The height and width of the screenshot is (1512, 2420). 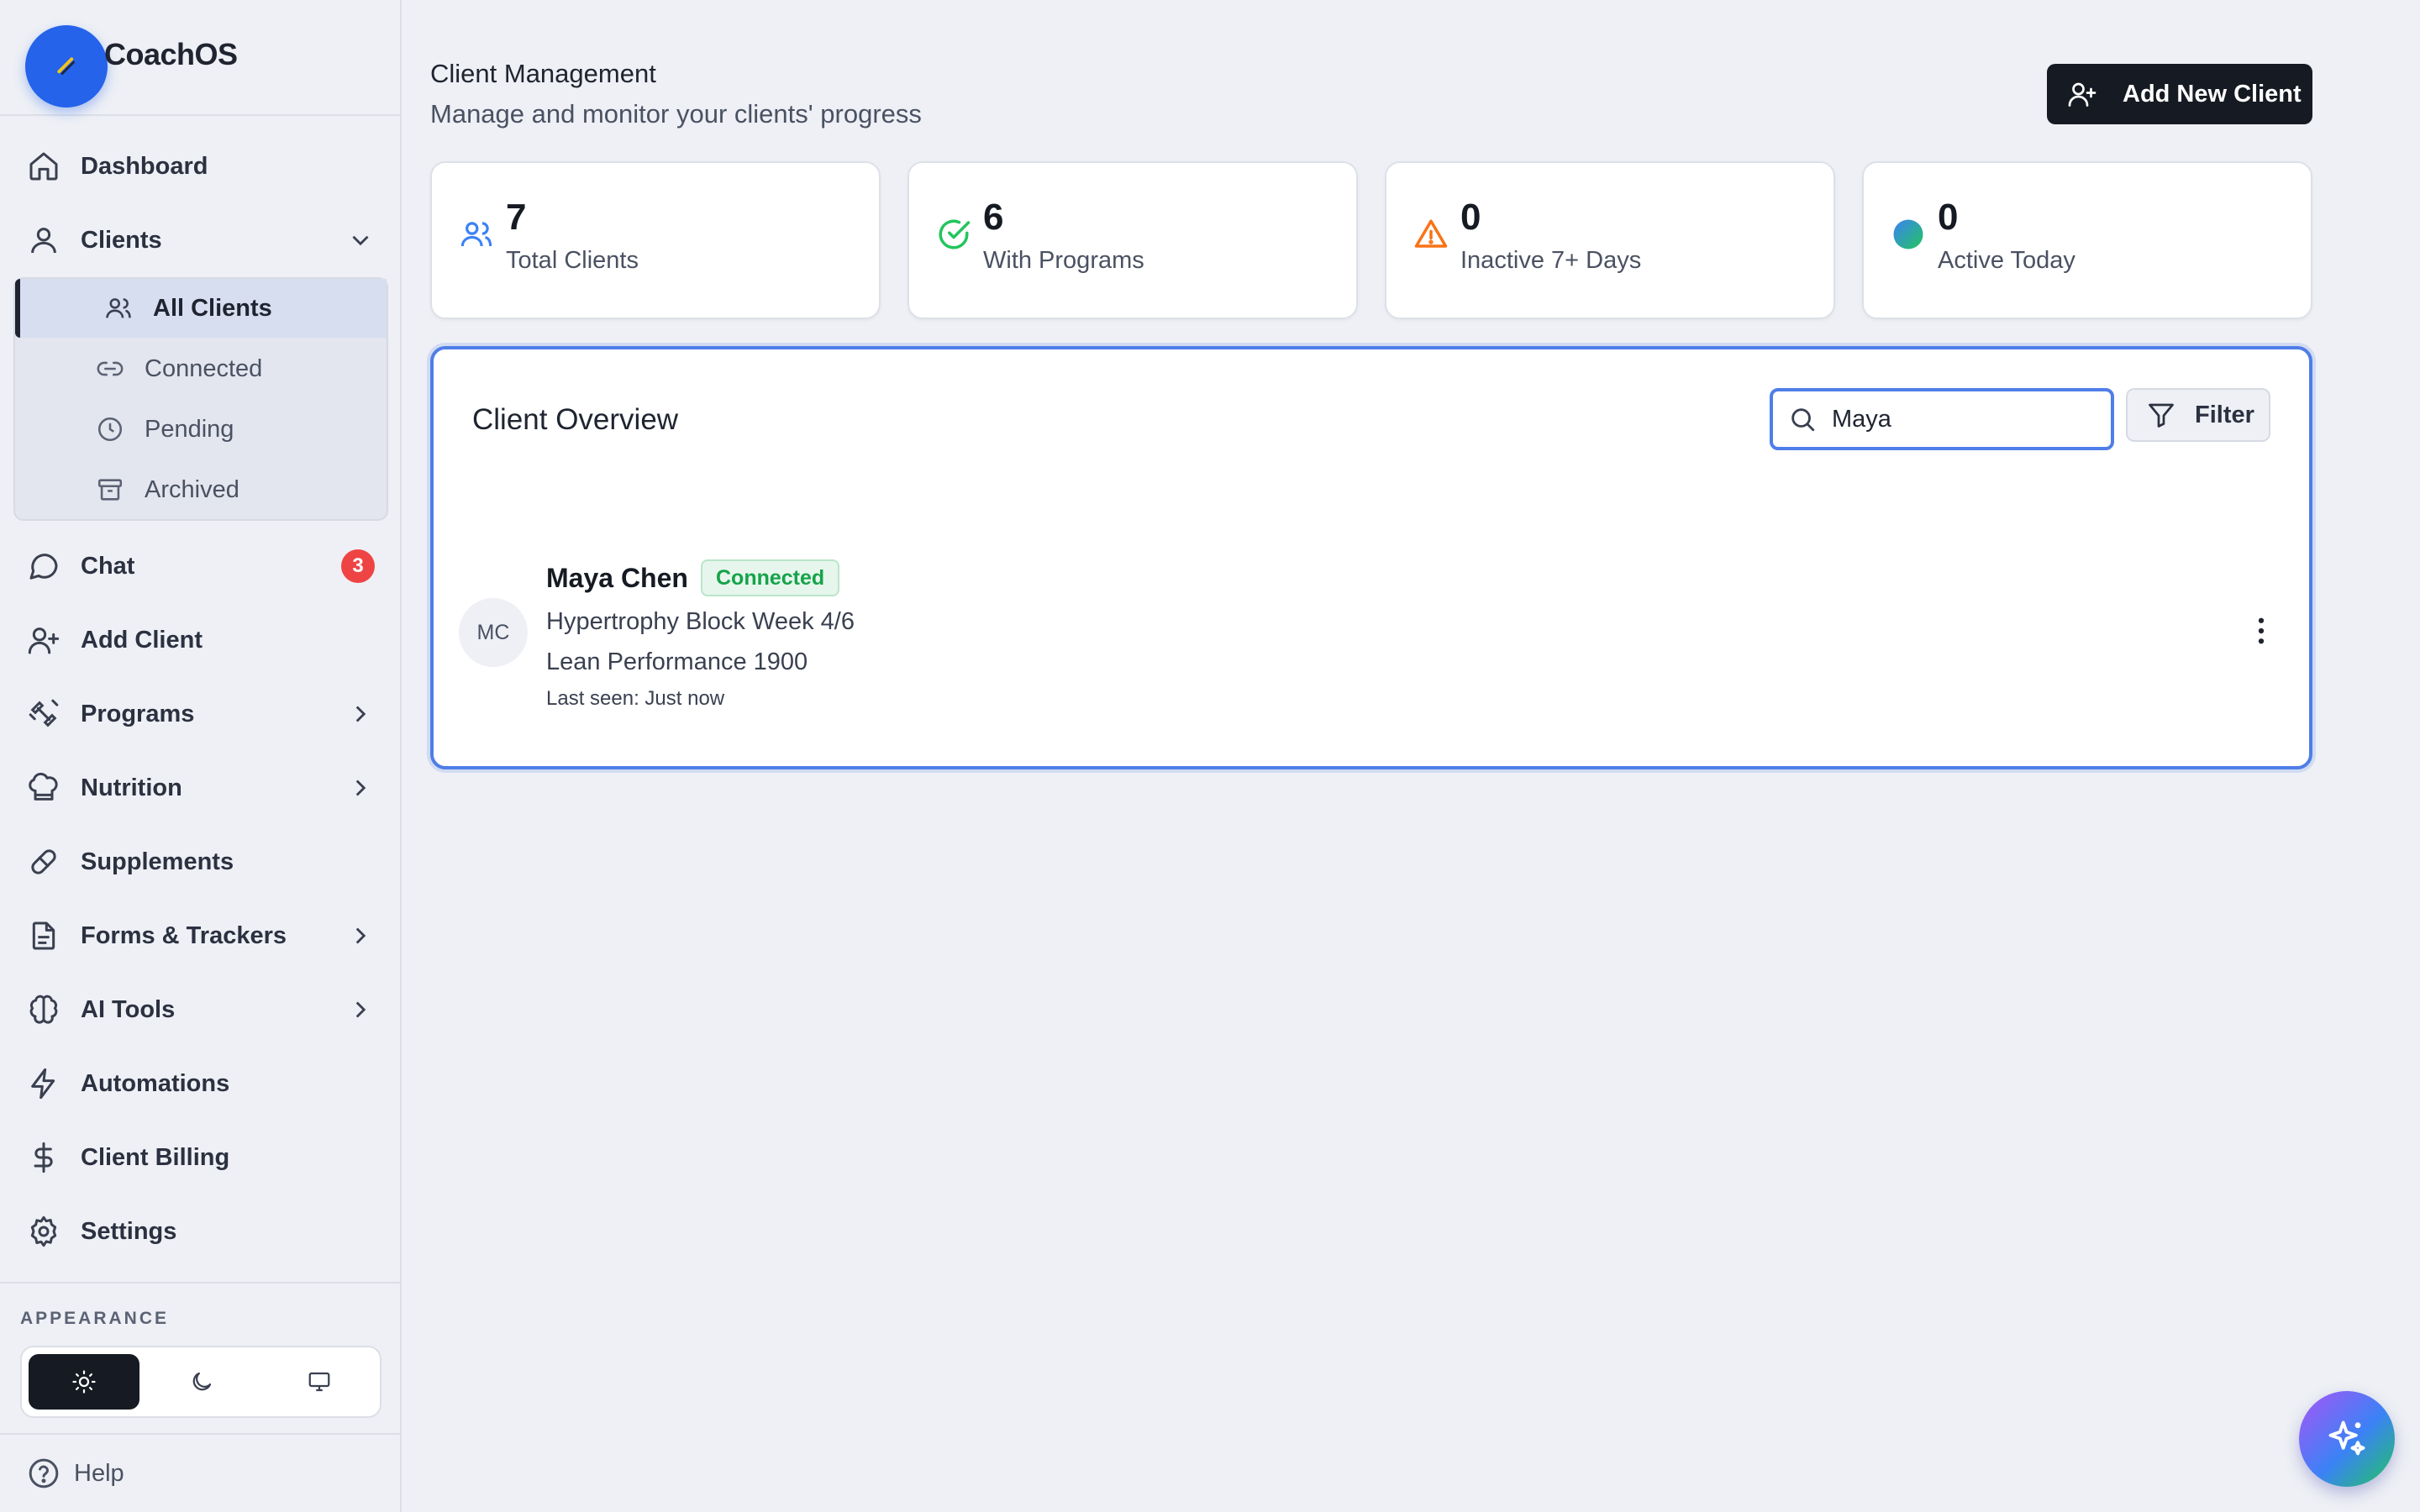 I want to click on lightning-icon, so click(x=43, y=1083).